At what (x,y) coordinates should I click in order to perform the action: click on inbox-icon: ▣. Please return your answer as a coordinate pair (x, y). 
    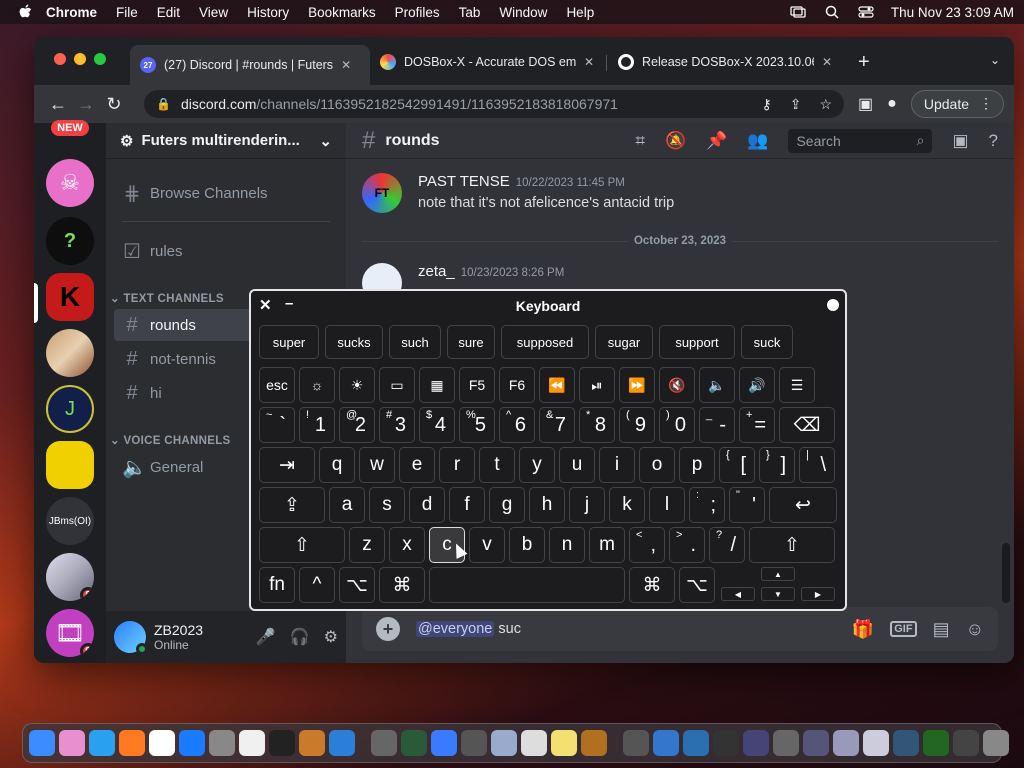
    Looking at the image, I should click on (960, 141).